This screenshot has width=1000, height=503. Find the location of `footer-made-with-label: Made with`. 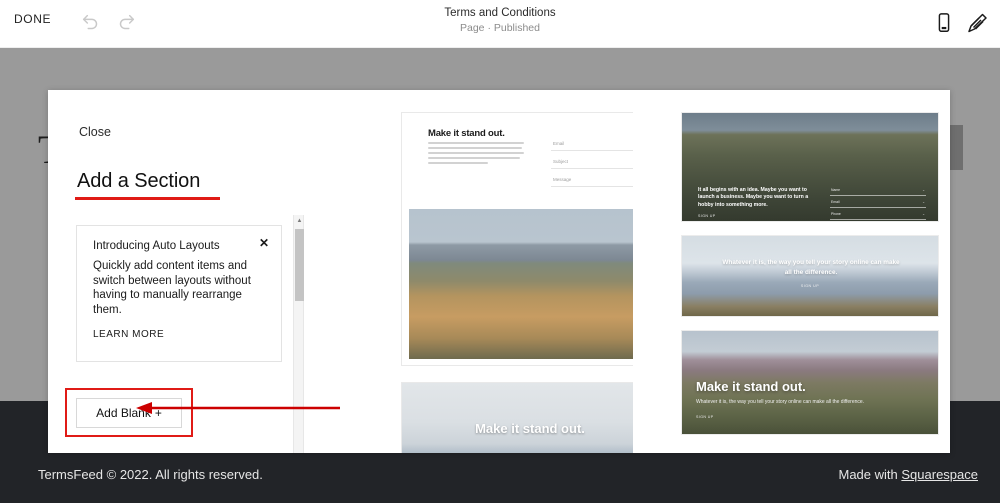

footer-made-with-label: Made with is located at coordinates (868, 474).